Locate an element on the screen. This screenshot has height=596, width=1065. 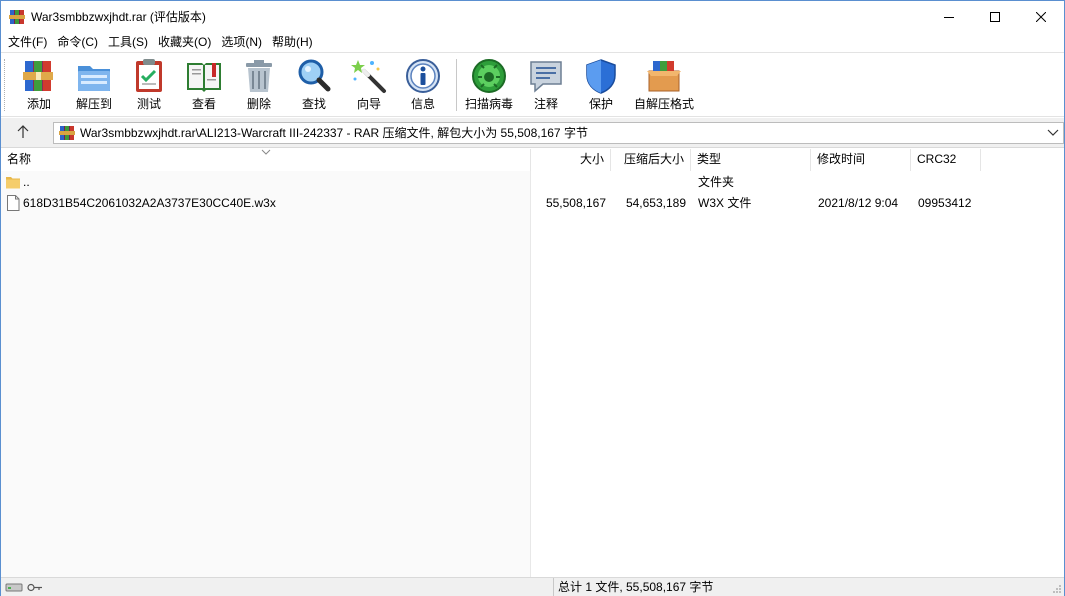
file-name: .. is located at coordinates (26, 182).